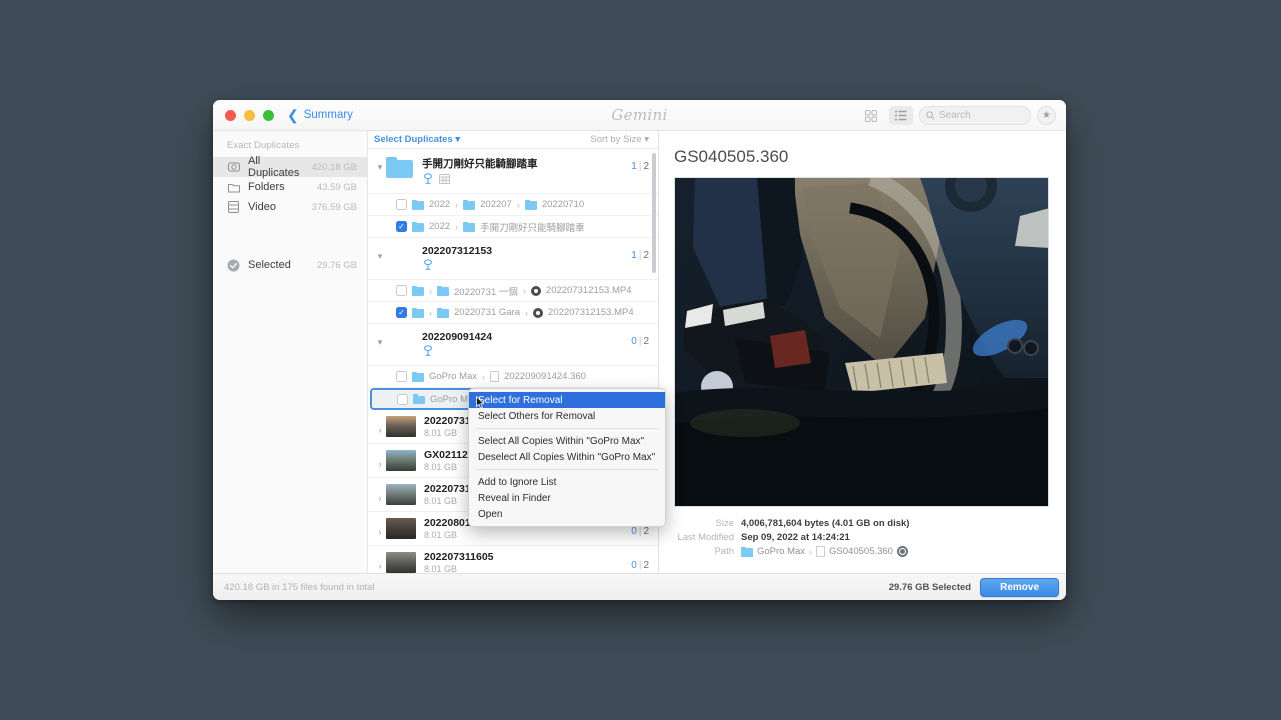 The image size is (1281, 720). What do you see at coordinates (824, 551) in the screenshot?
I see `metadata-path-value: GoPro Max › GS040505.360` at bounding box center [824, 551].